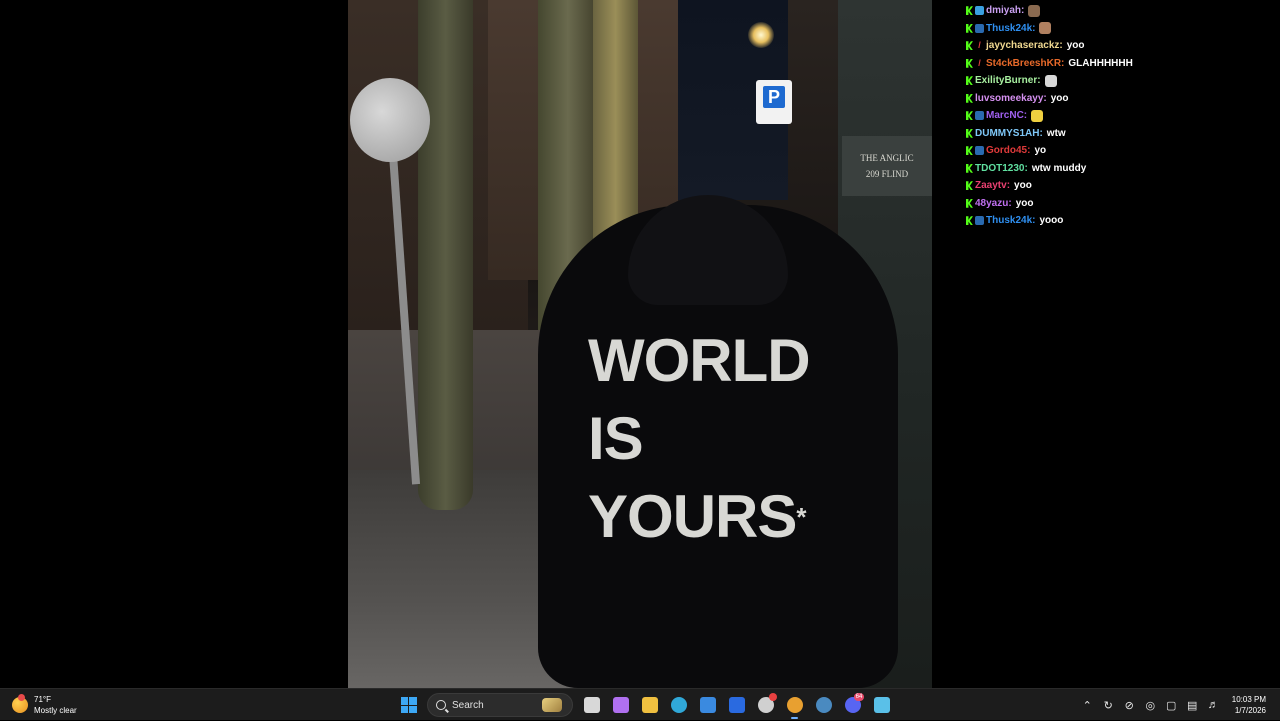 The height and width of the screenshot is (721, 1280). What do you see at coordinates (1129, 705) in the screenshot?
I see `eye-off-icon: ⊘` at bounding box center [1129, 705].